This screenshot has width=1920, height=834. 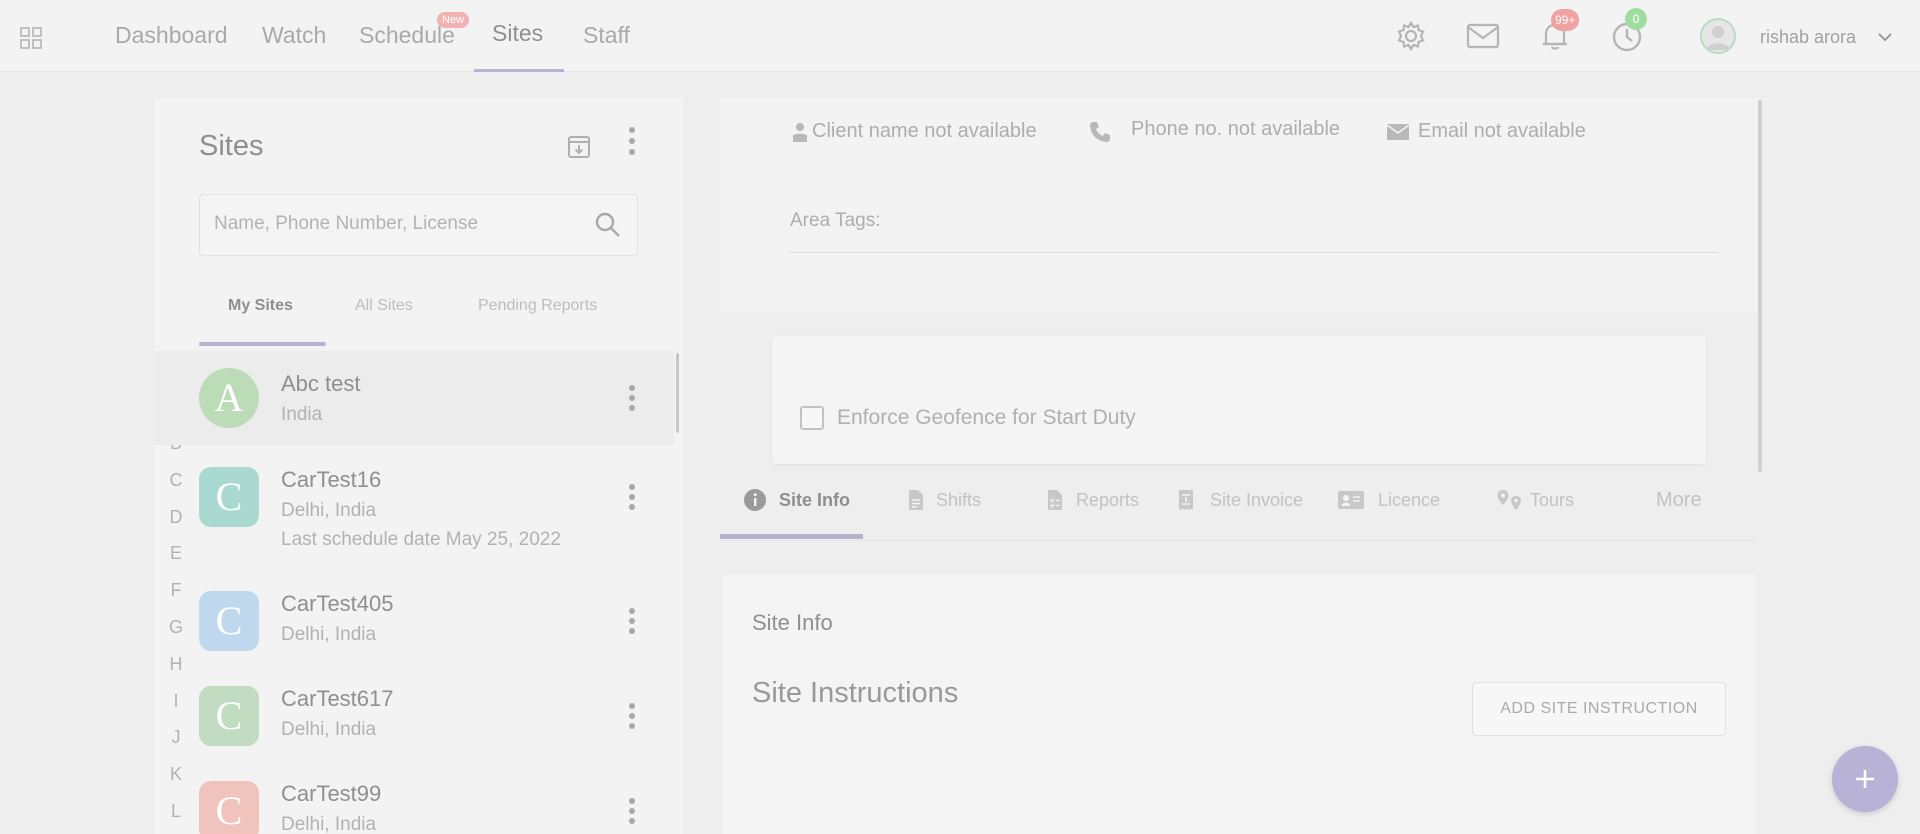 What do you see at coordinates (1885, 37) in the screenshot?
I see `chevron-down-icon` at bounding box center [1885, 37].